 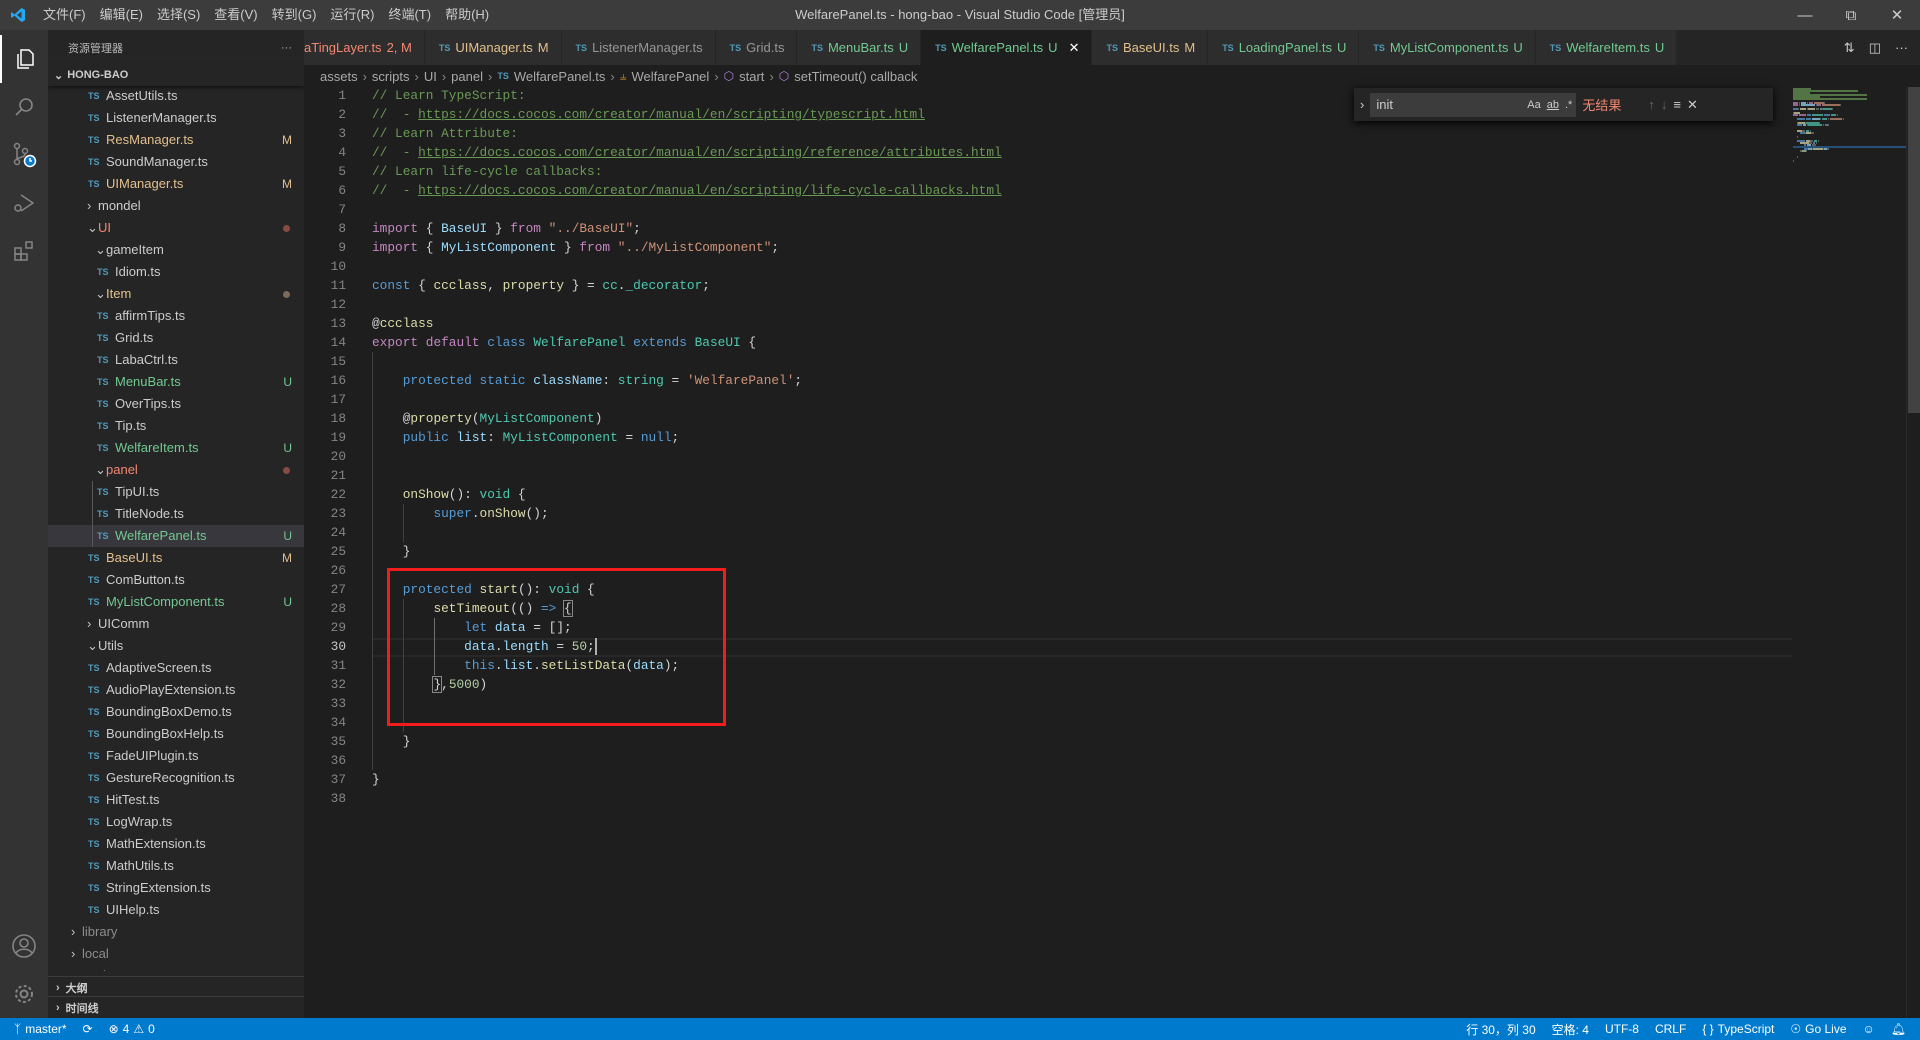 What do you see at coordinates (176, 800) in the screenshot?
I see `tree-file: TS HitTest.ts` at bounding box center [176, 800].